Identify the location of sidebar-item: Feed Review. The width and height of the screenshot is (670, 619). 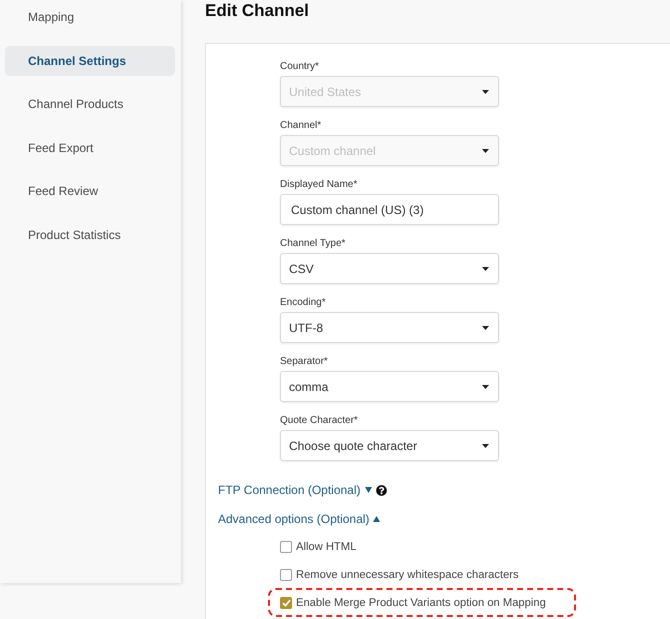
(90, 191).